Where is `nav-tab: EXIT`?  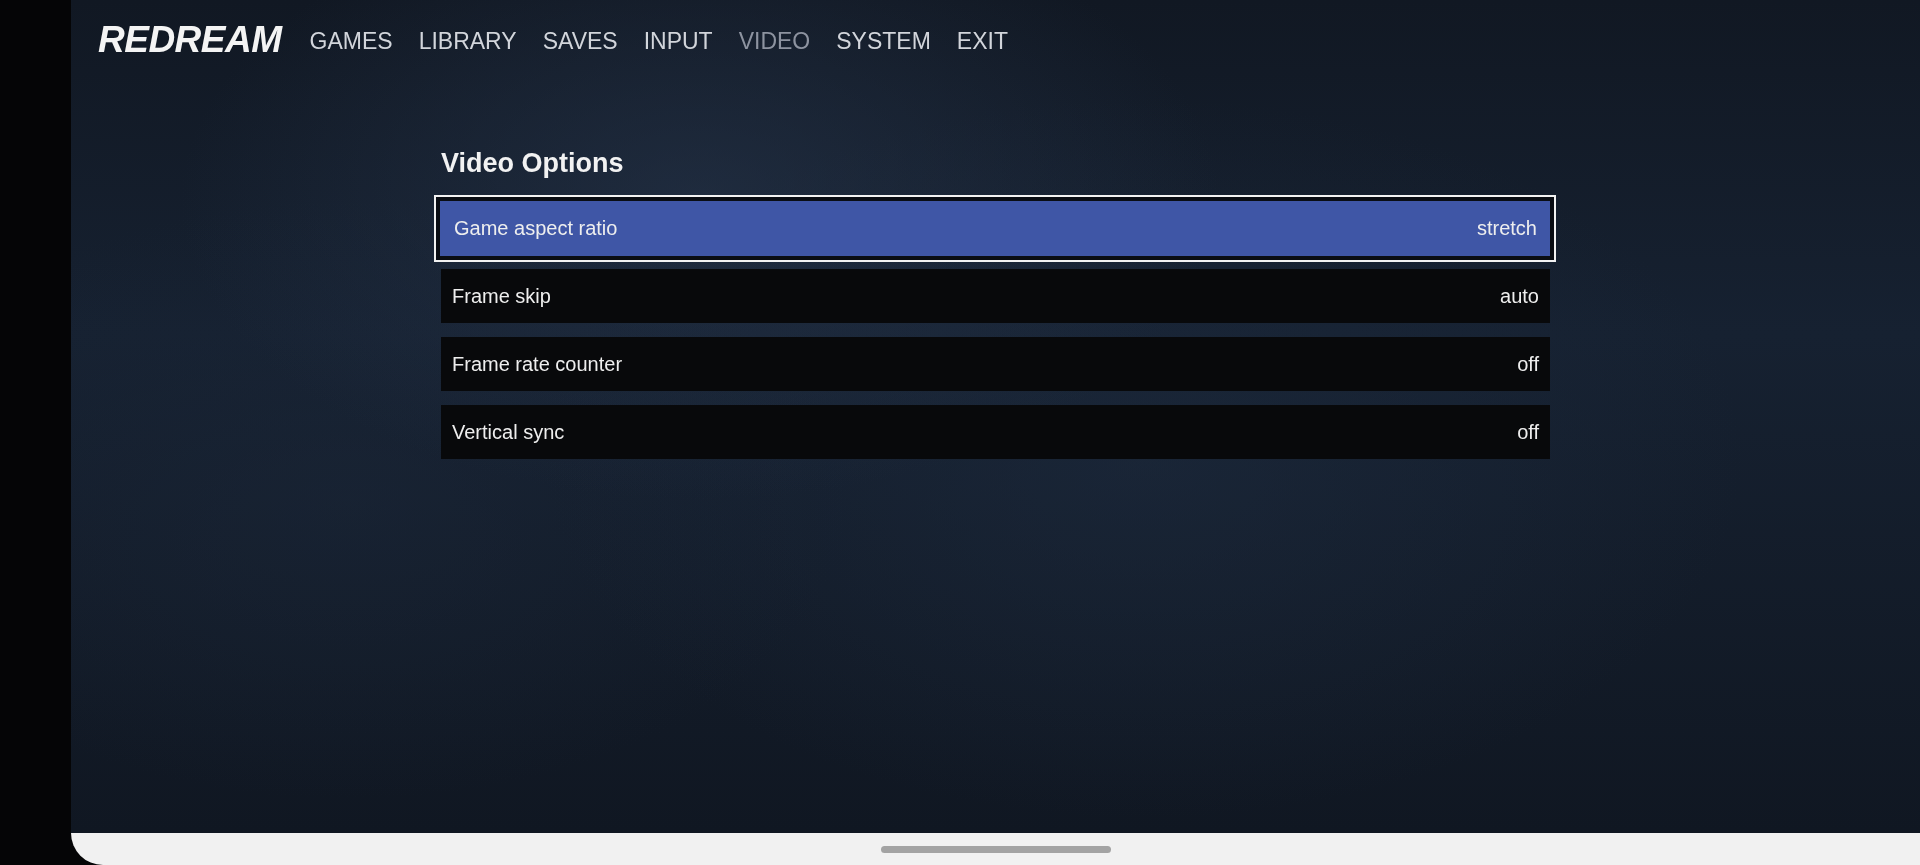 nav-tab: EXIT is located at coordinates (982, 41).